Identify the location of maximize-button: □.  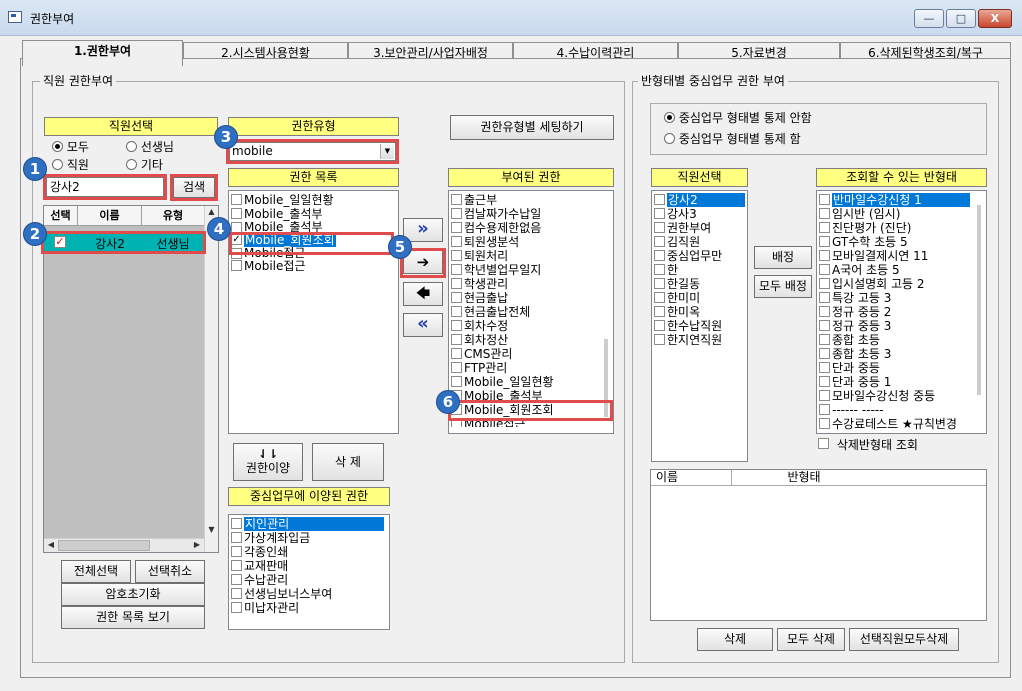
(961, 18).